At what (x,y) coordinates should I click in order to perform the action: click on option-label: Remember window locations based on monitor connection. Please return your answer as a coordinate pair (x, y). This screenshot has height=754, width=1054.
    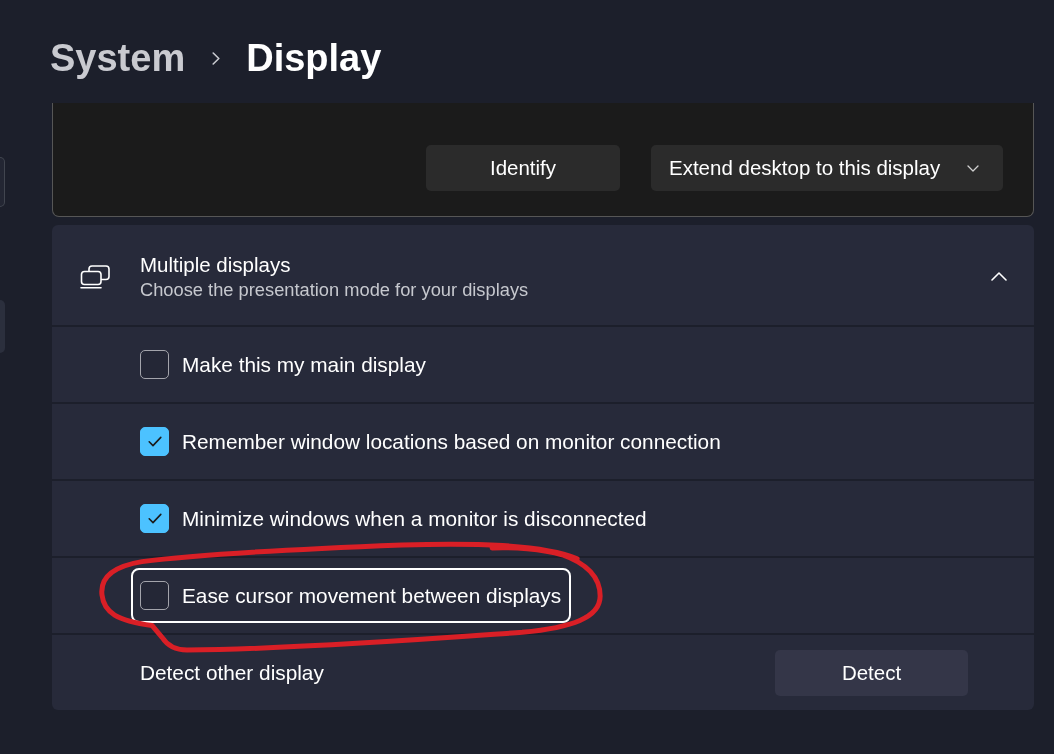
    Looking at the image, I should click on (451, 441).